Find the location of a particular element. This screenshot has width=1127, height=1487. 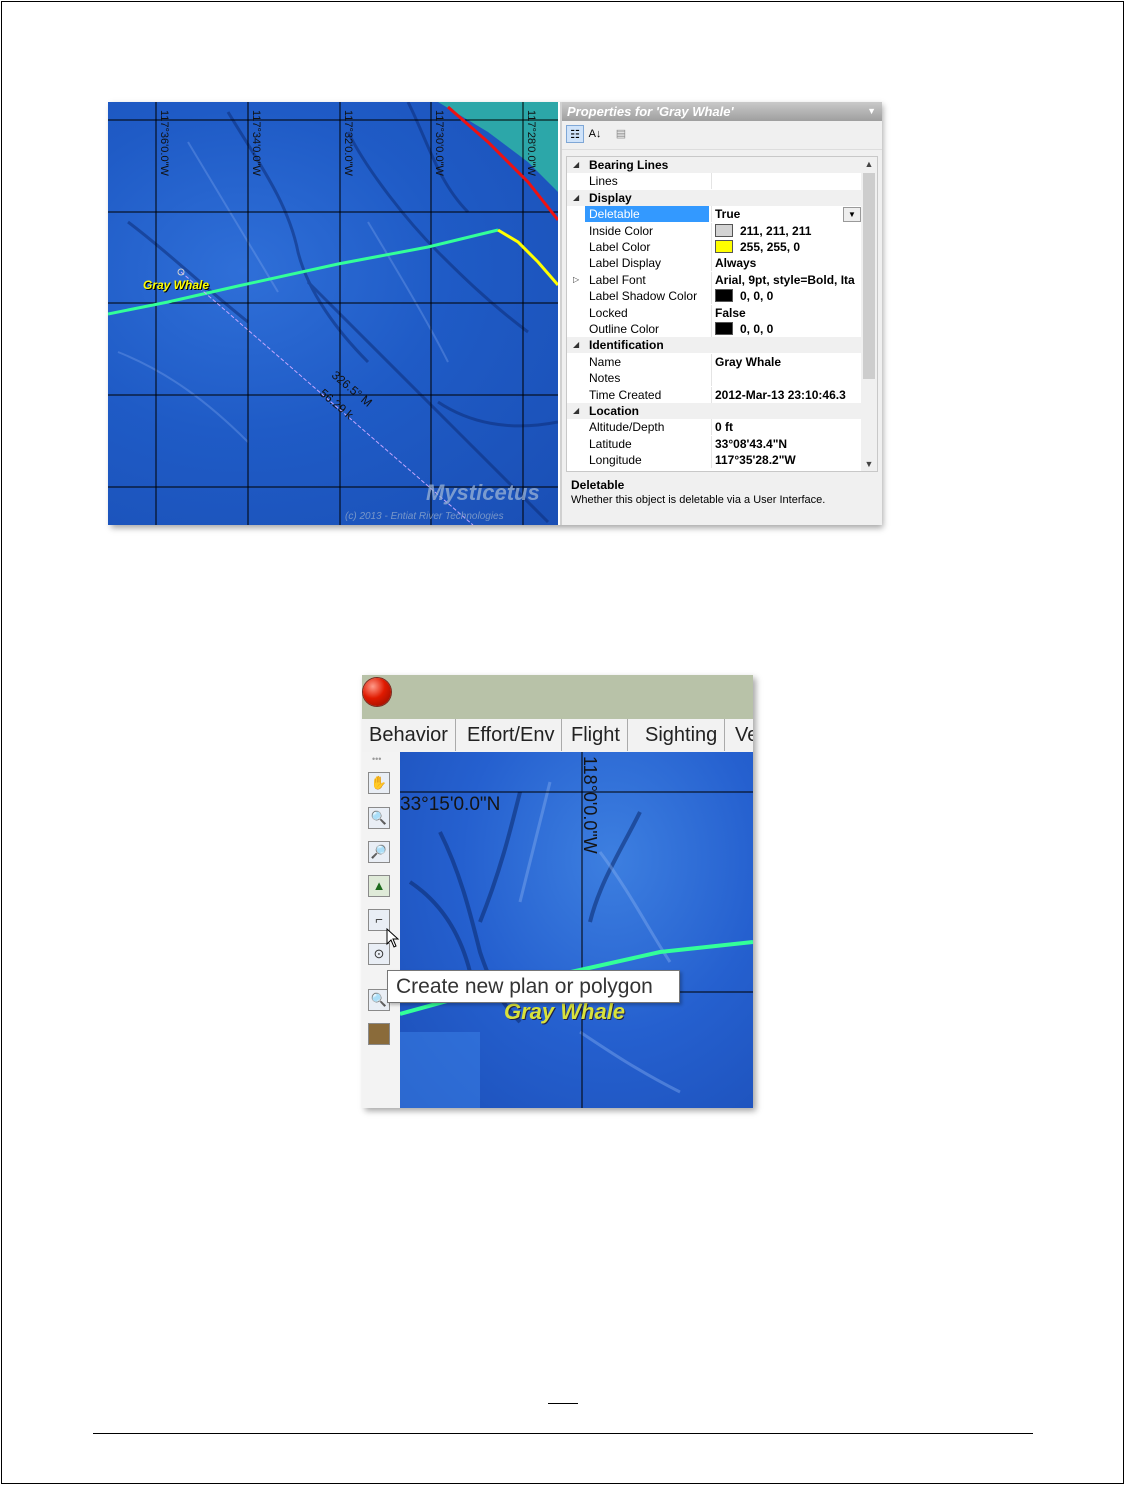

zoom-out-icon: 🔎 is located at coordinates (379, 852).